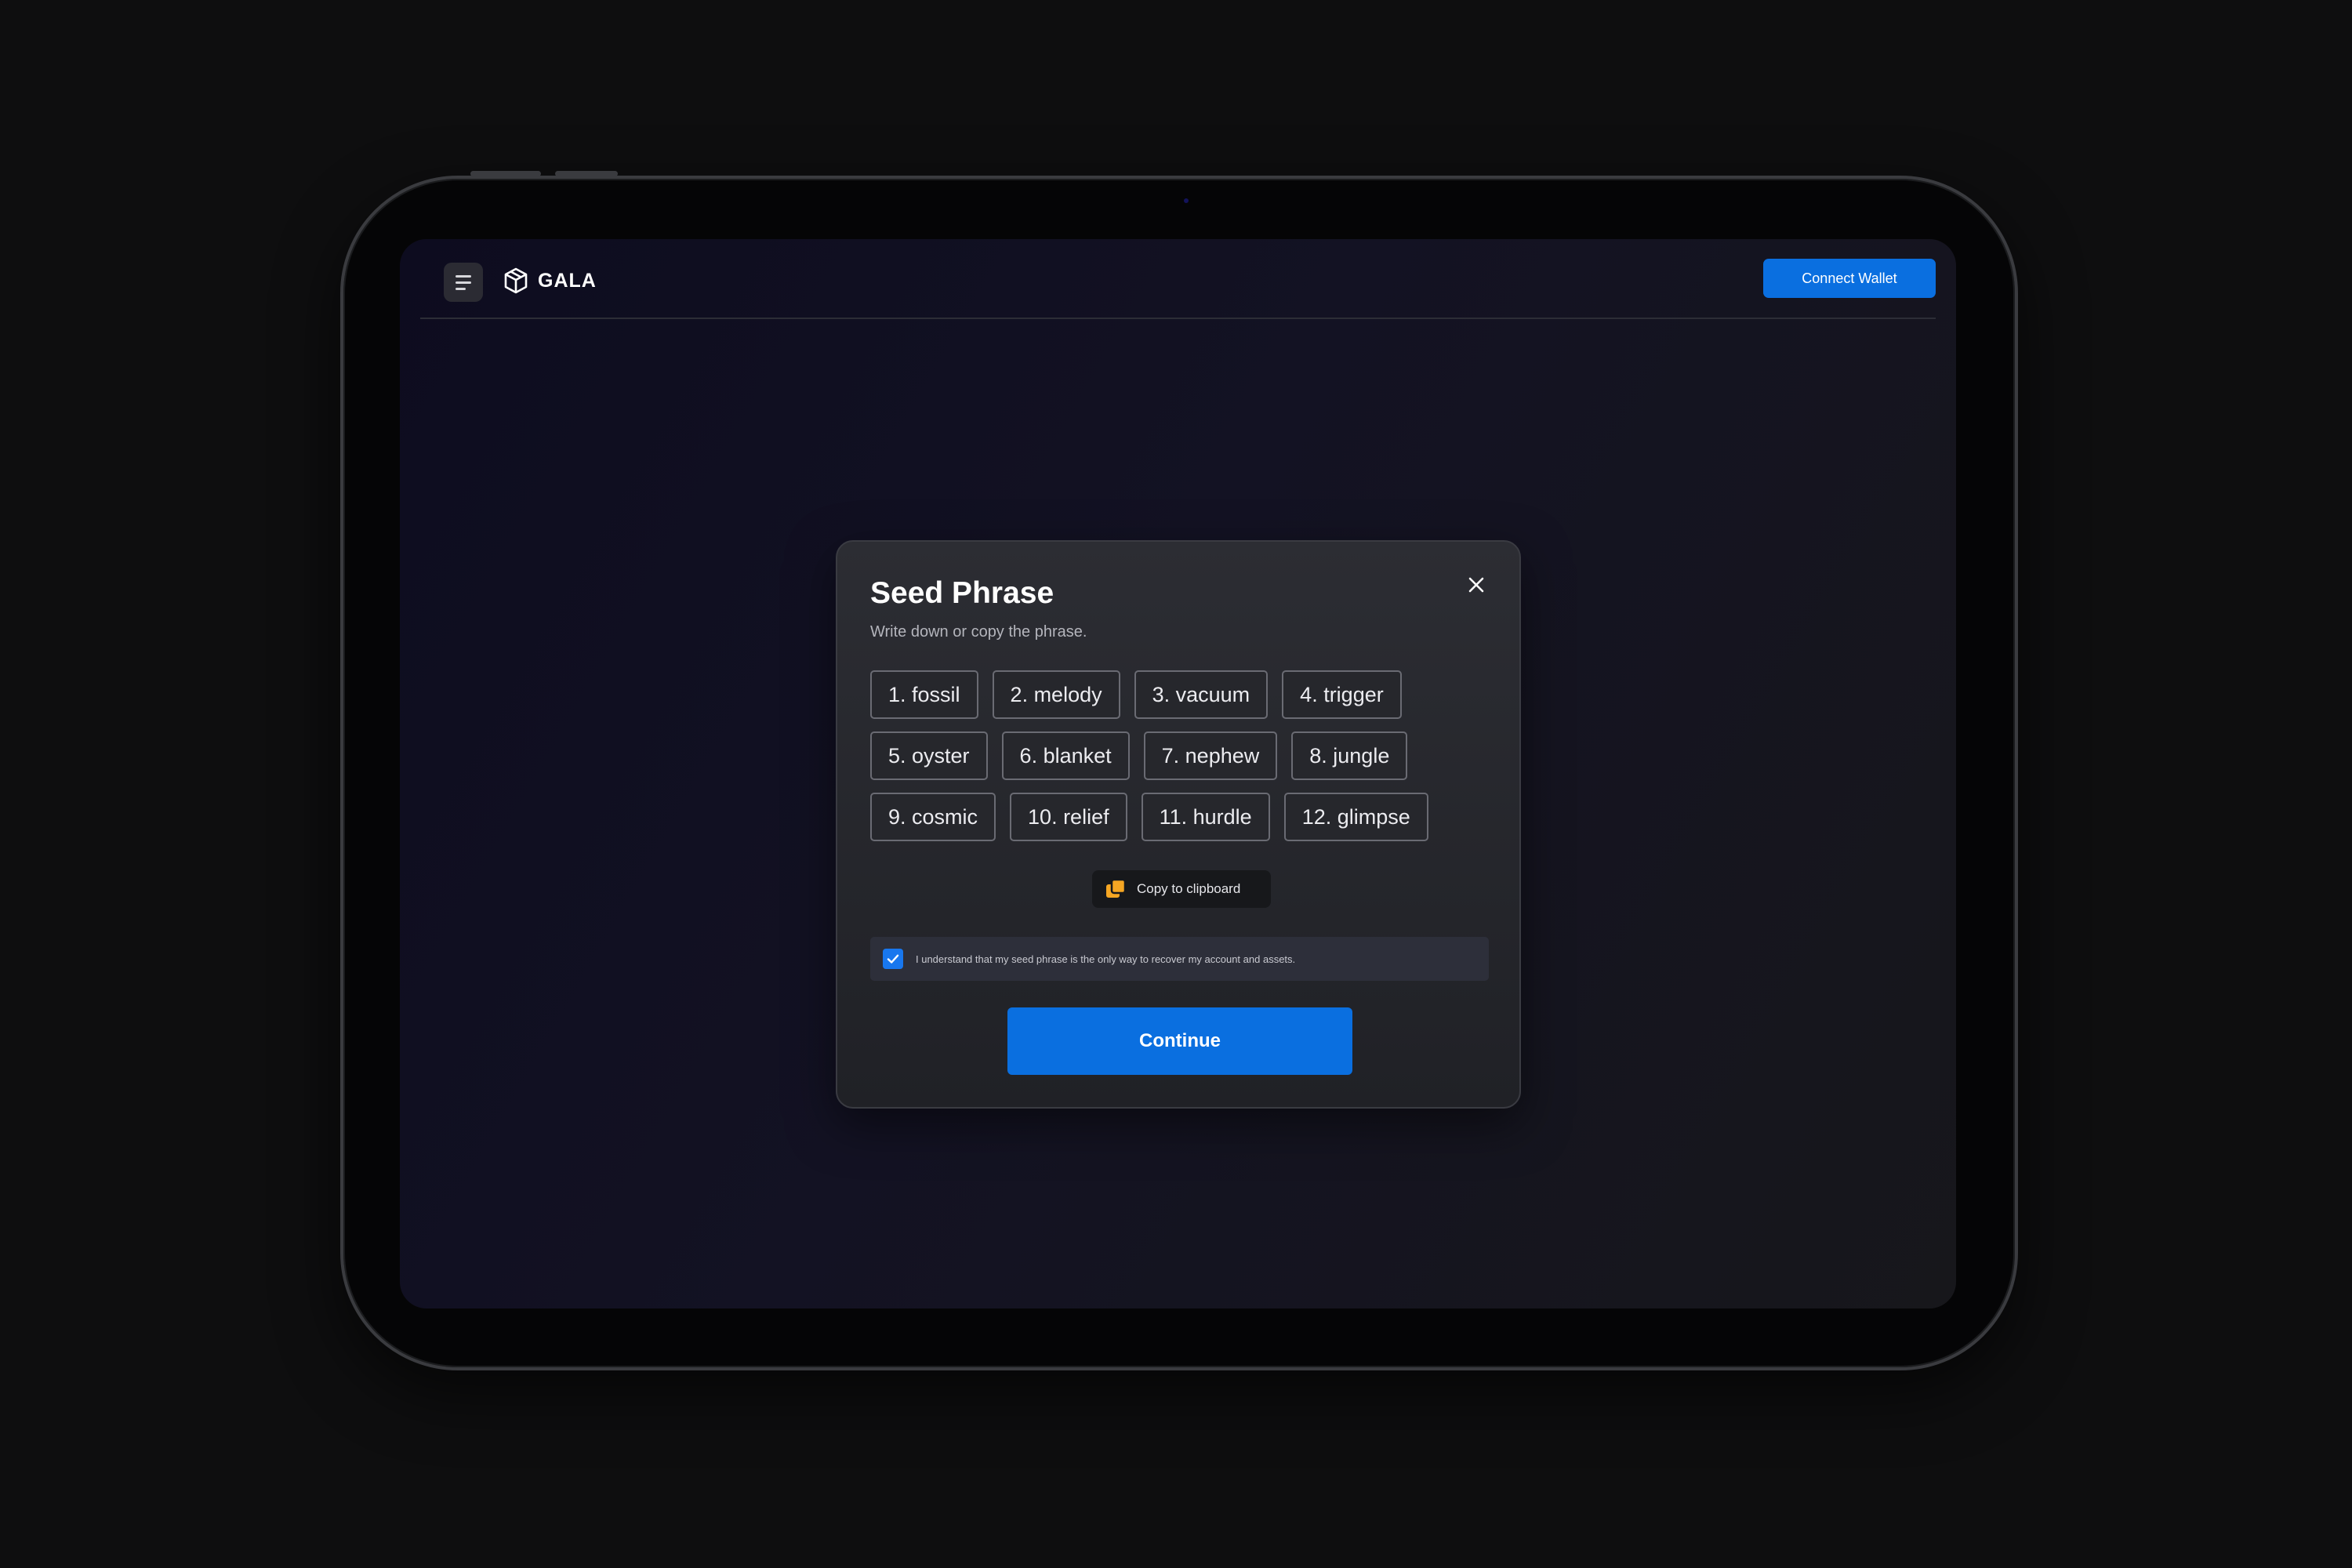 Image resolution: width=2352 pixels, height=1568 pixels. What do you see at coordinates (1355, 817) in the screenshot?
I see `seed-word-12: 12. glimpse` at bounding box center [1355, 817].